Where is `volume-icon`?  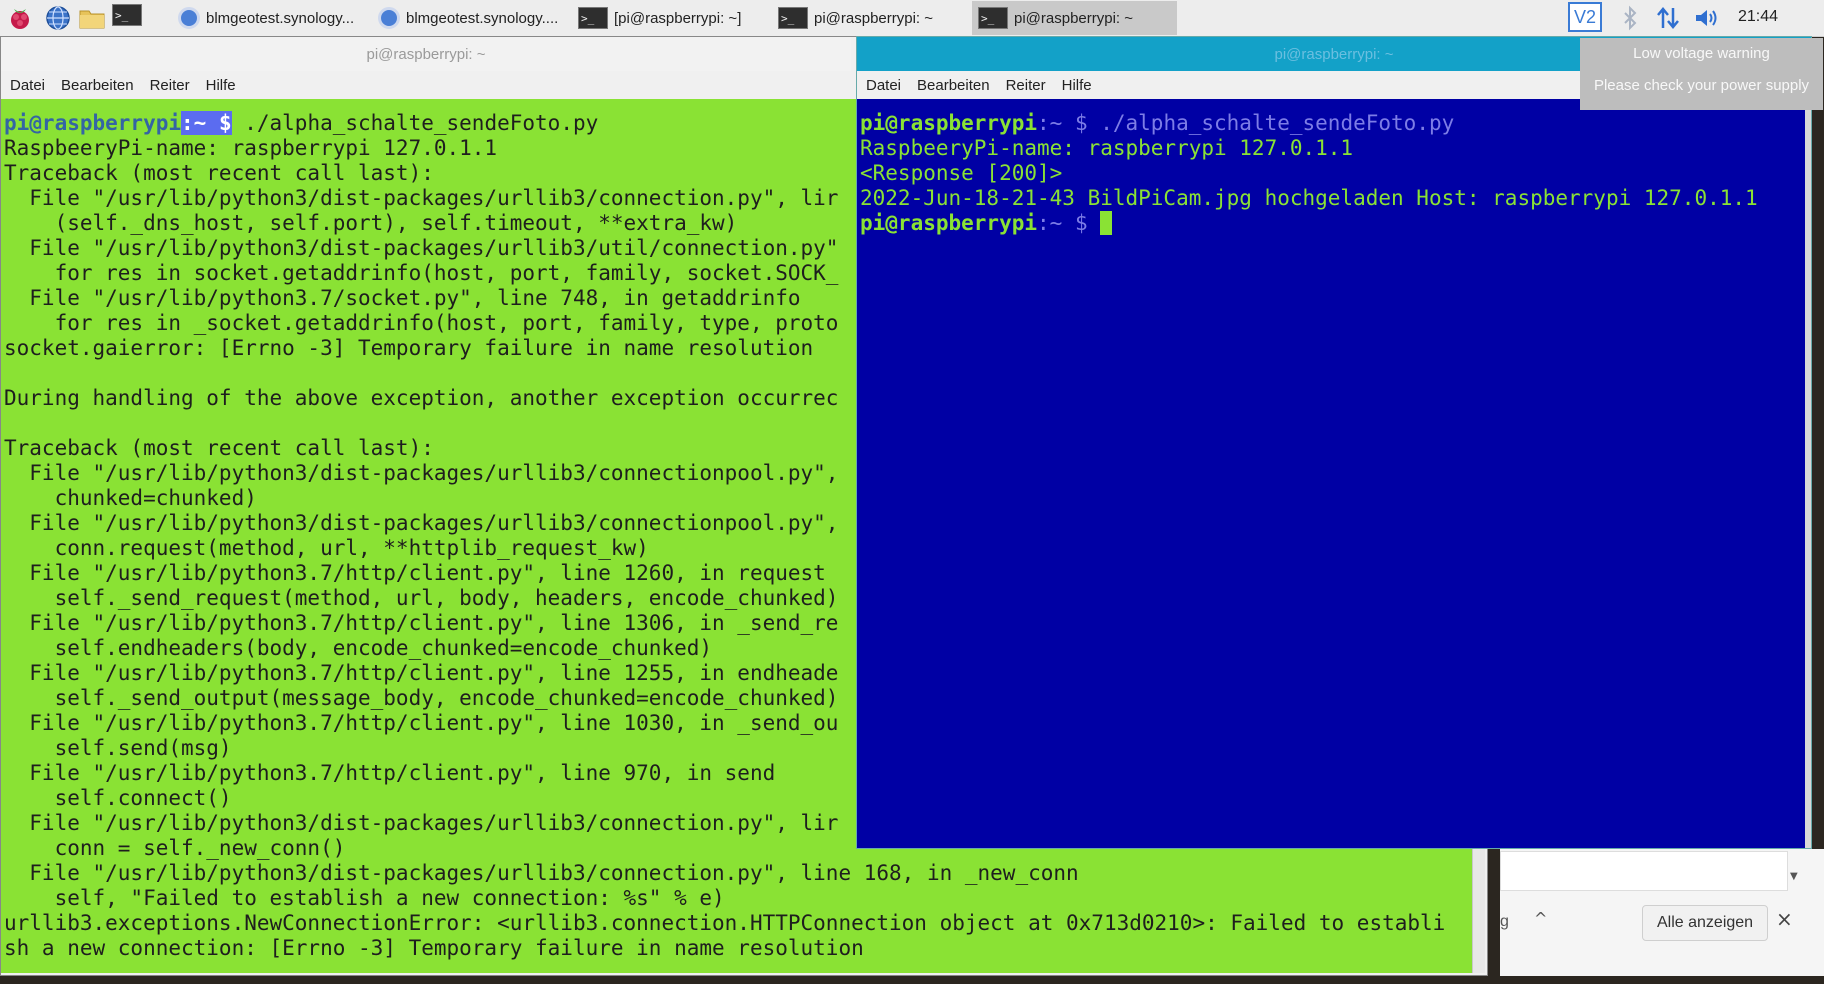
volume-icon is located at coordinates (1706, 18).